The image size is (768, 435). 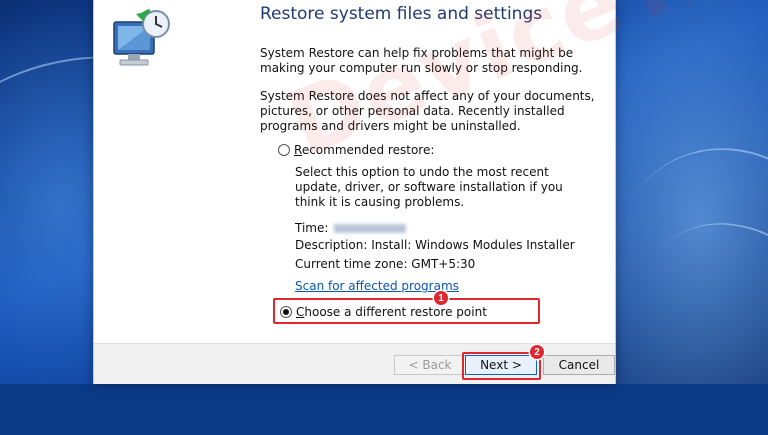 What do you see at coordinates (430, 365) in the screenshot?
I see `back-button: < Back` at bounding box center [430, 365].